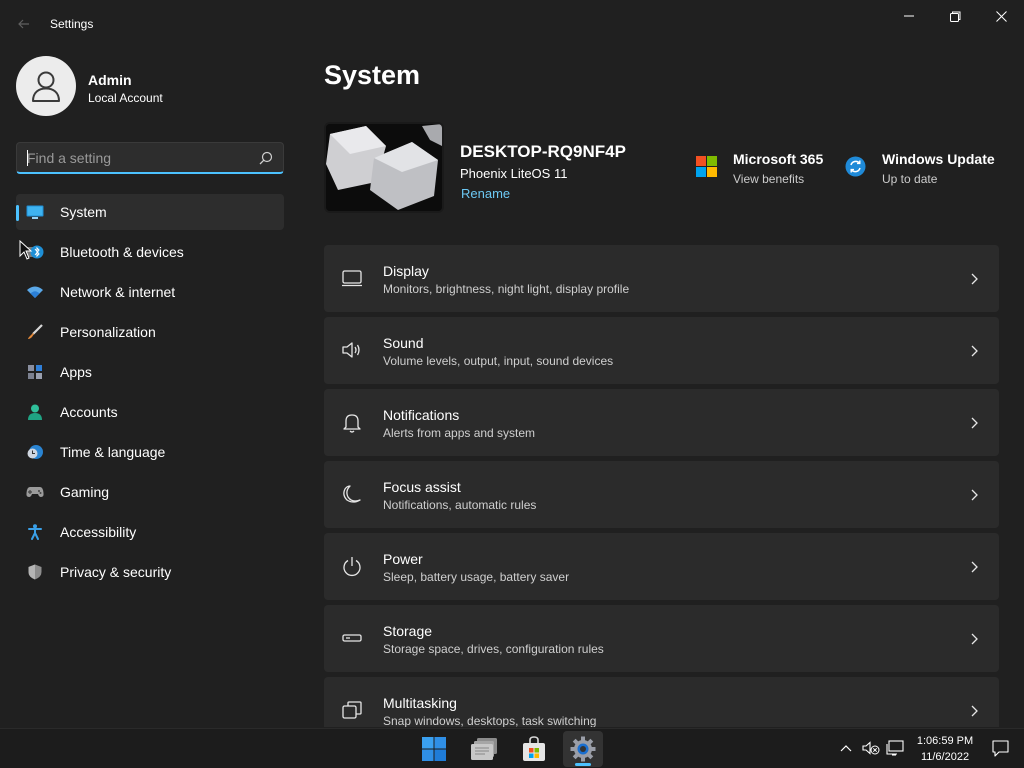 Image resolution: width=1024 pixels, height=768 pixels. I want to click on network-button, so click(895, 748).